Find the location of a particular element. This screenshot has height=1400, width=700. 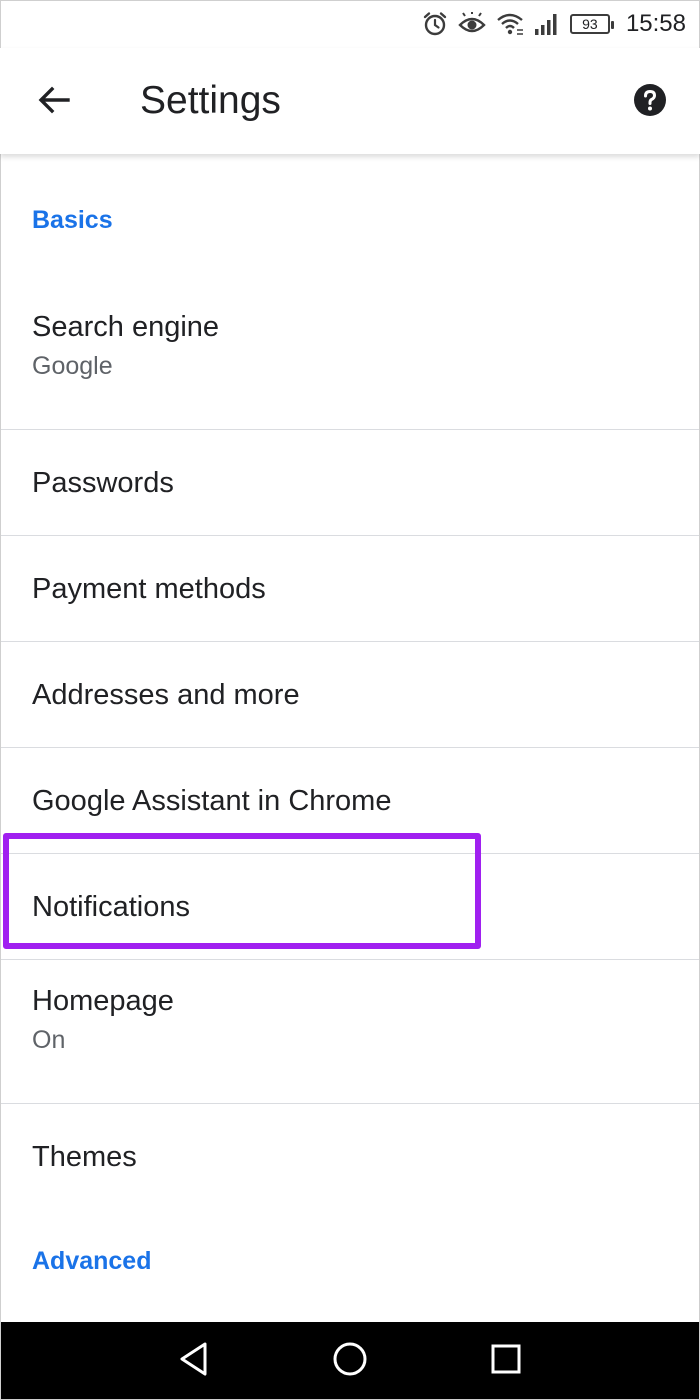

battery-level: 93 is located at coordinates (590, 24).